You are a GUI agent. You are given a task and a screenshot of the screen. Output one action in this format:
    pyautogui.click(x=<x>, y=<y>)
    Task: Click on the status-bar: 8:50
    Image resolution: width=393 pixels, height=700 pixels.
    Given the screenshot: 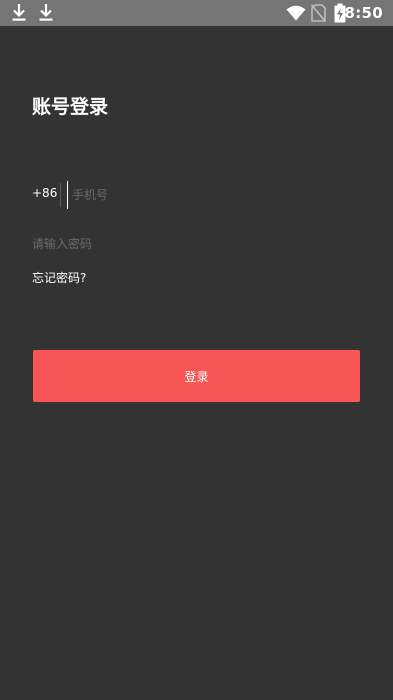 What is the action you would take?
    pyautogui.click(x=196, y=13)
    